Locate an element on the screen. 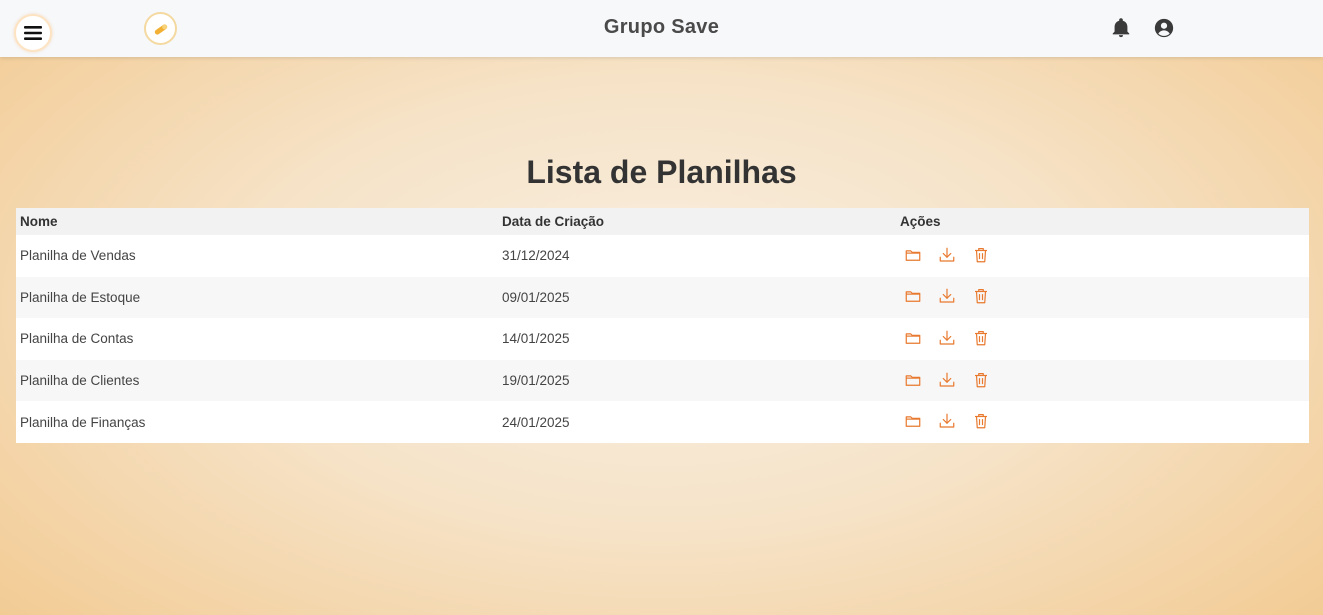 The width and height of the screenshot is (1323, 615). table-row: Planilha de Estoque 09/01/2025 is located at coordinates (662, 297).